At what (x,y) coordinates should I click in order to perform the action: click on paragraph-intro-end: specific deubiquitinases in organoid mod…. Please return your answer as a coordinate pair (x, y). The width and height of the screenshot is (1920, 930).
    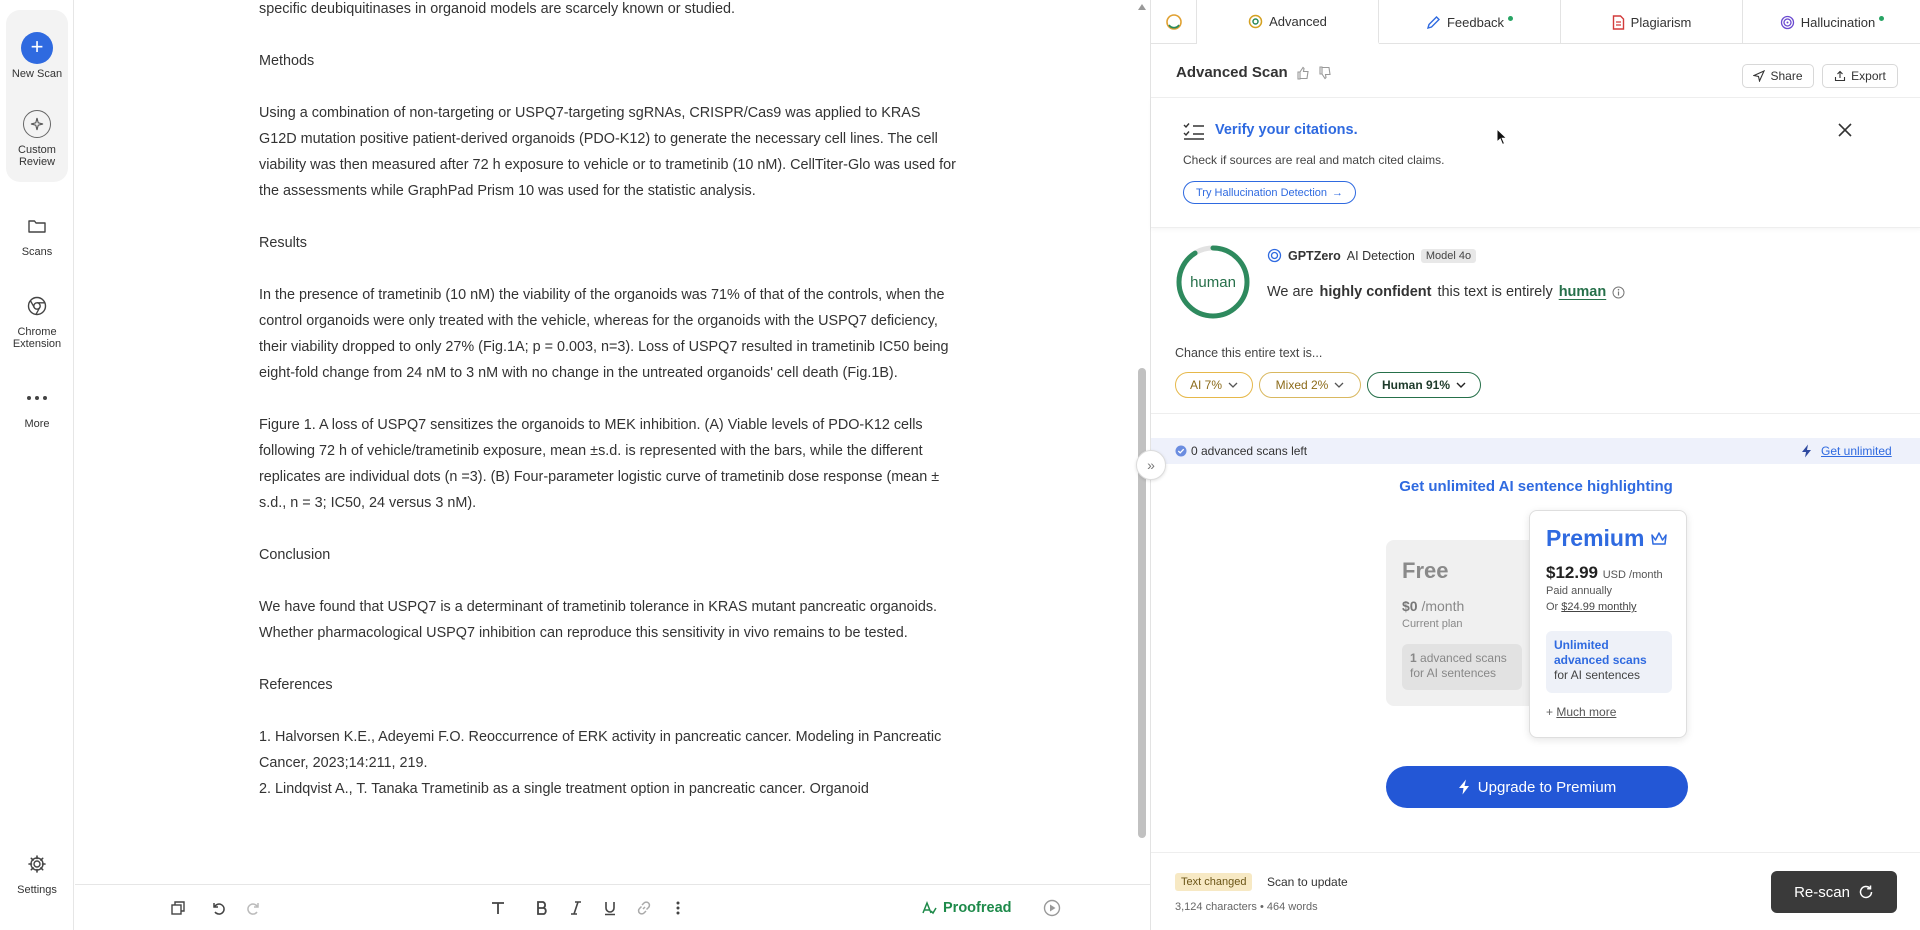
    Looking at the image, I should click on (497, 9).